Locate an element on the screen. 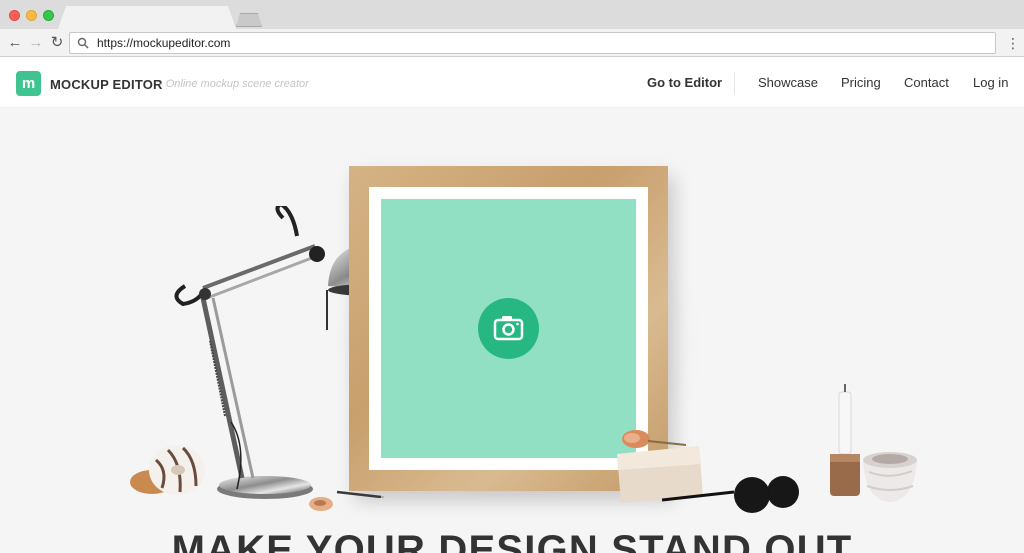 The height and width of the screenshot is (553, 1024). zoom-window-button is located at coordinates (48, 15).